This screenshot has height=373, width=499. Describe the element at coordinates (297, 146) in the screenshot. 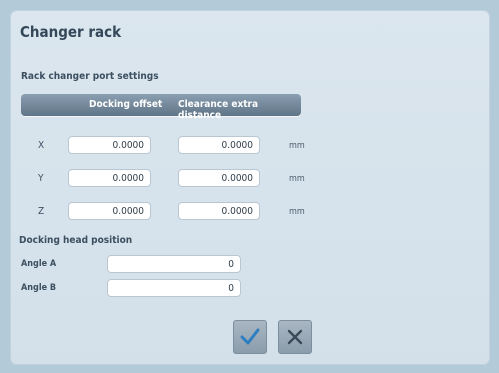

I see `unit-label-x: mm` at that location.